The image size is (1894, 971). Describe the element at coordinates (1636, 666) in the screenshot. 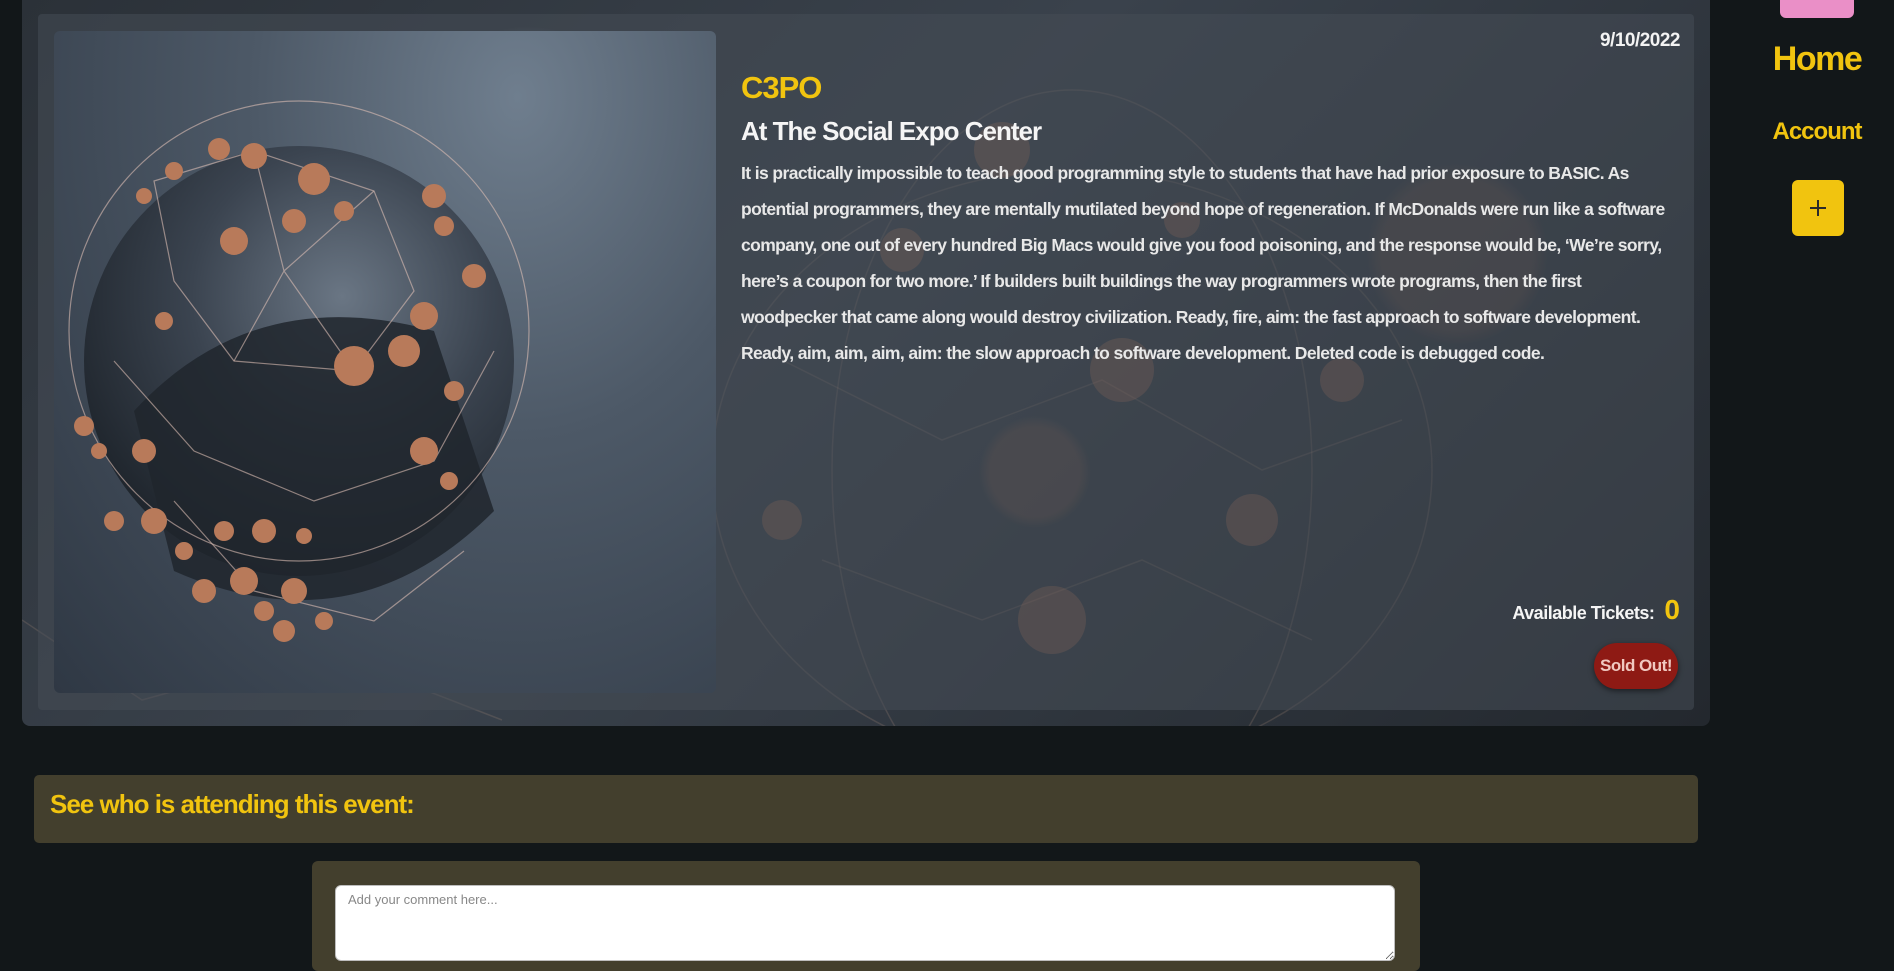

I see `sold-out-badge: Sold Out!` at that location.